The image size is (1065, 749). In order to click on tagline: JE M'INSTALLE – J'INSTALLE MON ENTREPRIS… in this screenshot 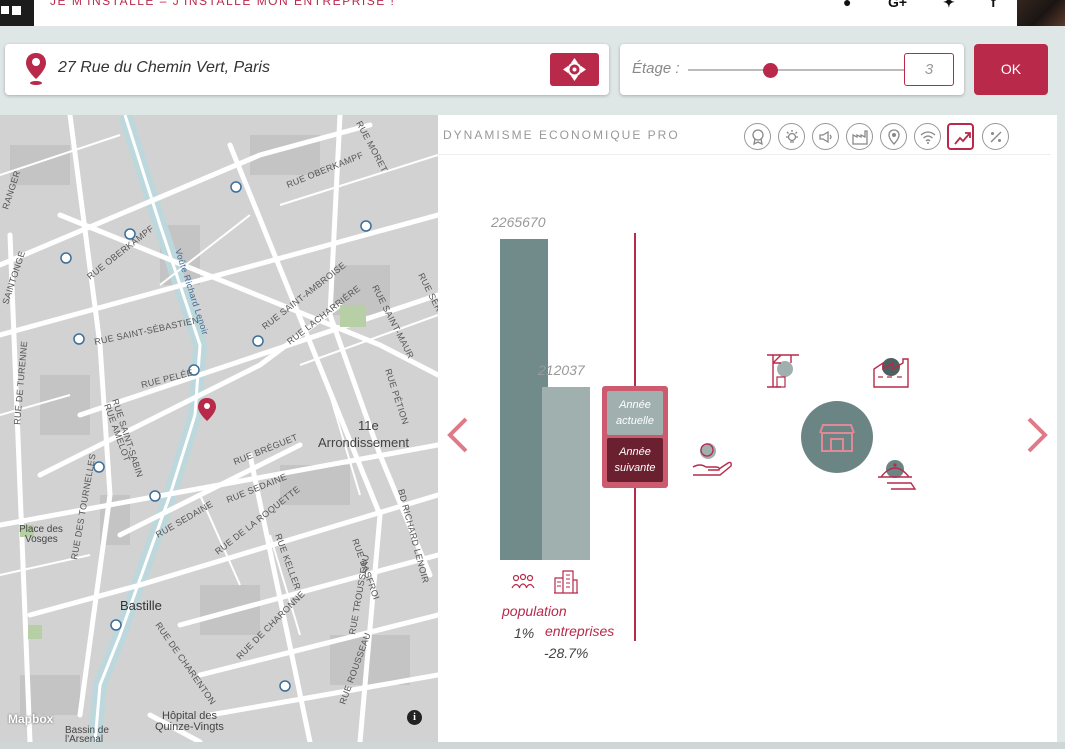, I will do `click(223, 4)`.